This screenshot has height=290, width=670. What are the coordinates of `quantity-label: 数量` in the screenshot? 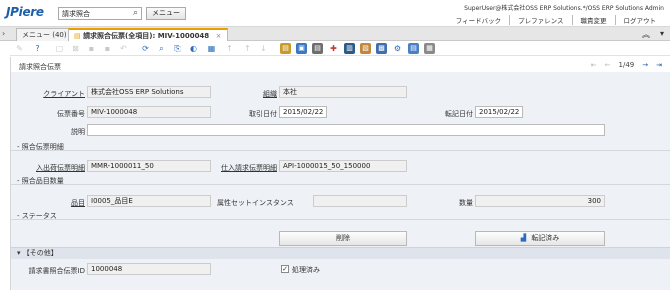 It's located at (466, 203).